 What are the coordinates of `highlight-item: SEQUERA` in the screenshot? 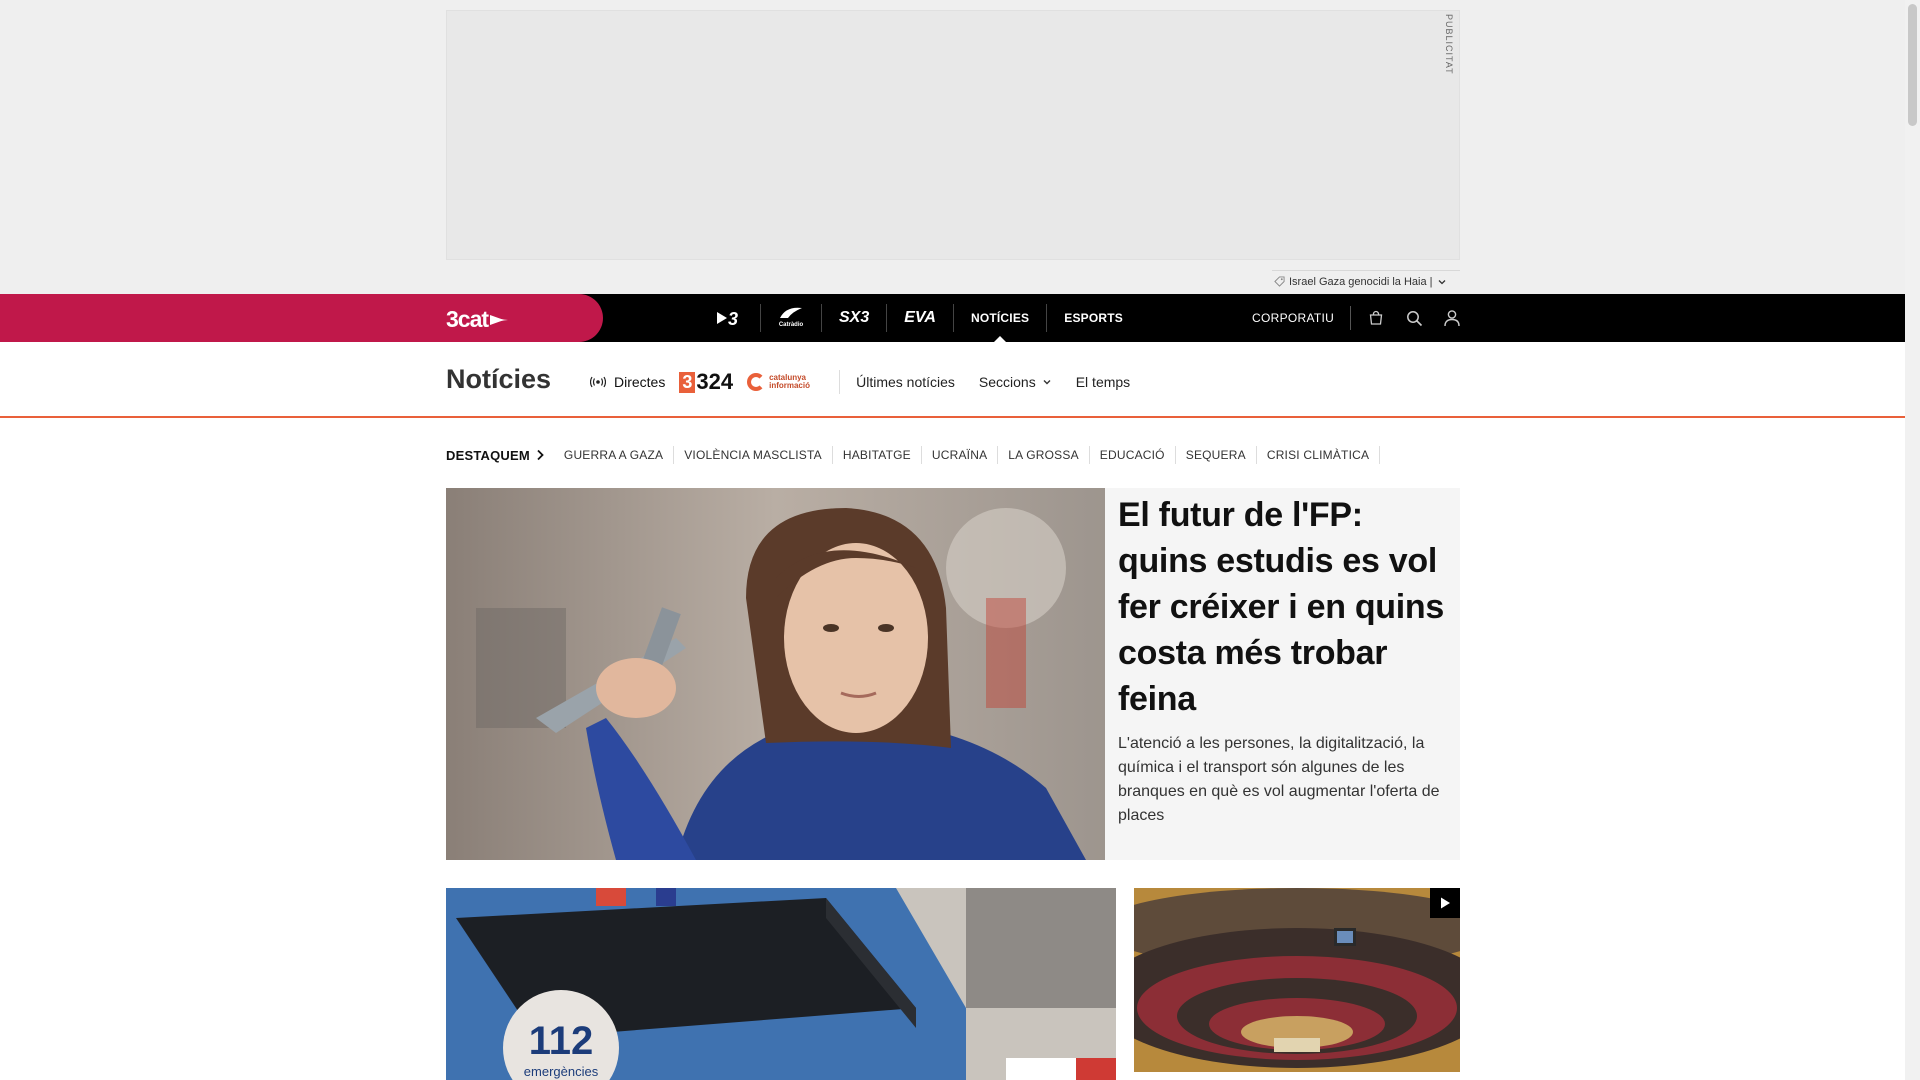 It's located at (1216, 455).